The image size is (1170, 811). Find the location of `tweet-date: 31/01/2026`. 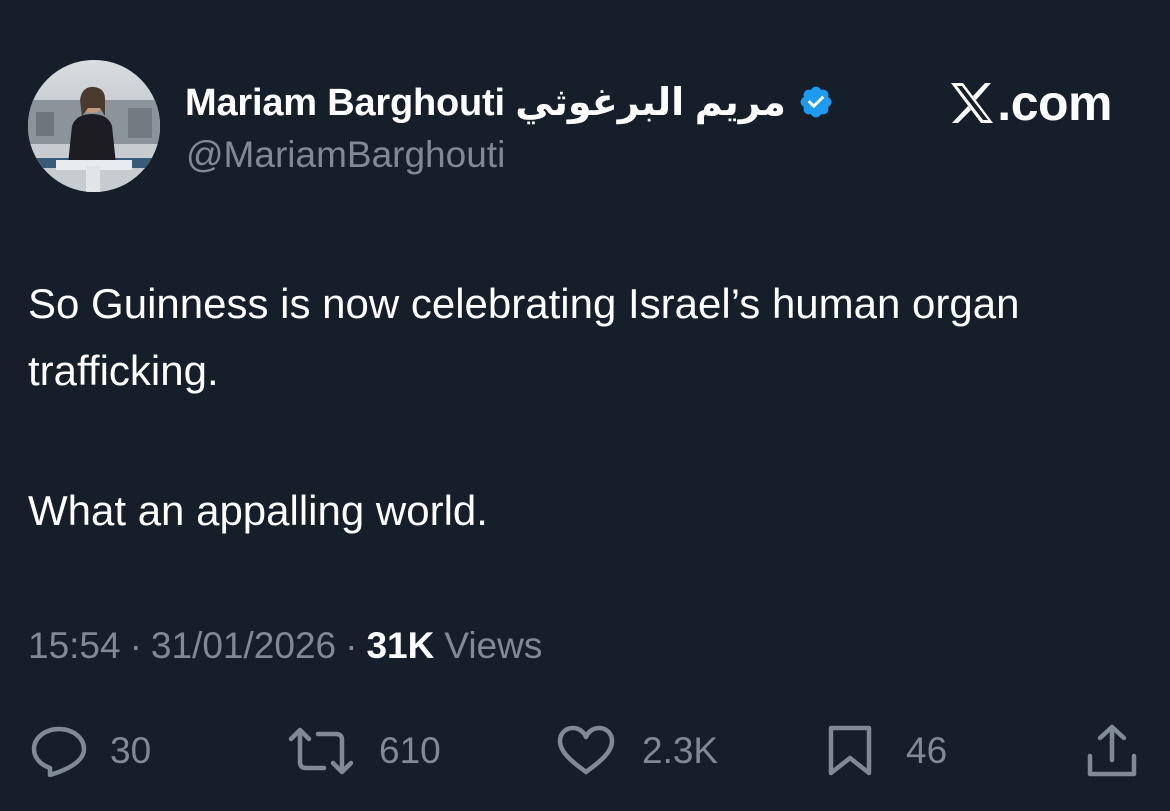

tweet-date: 31/01/2026 is located at coordinates (243, 646).